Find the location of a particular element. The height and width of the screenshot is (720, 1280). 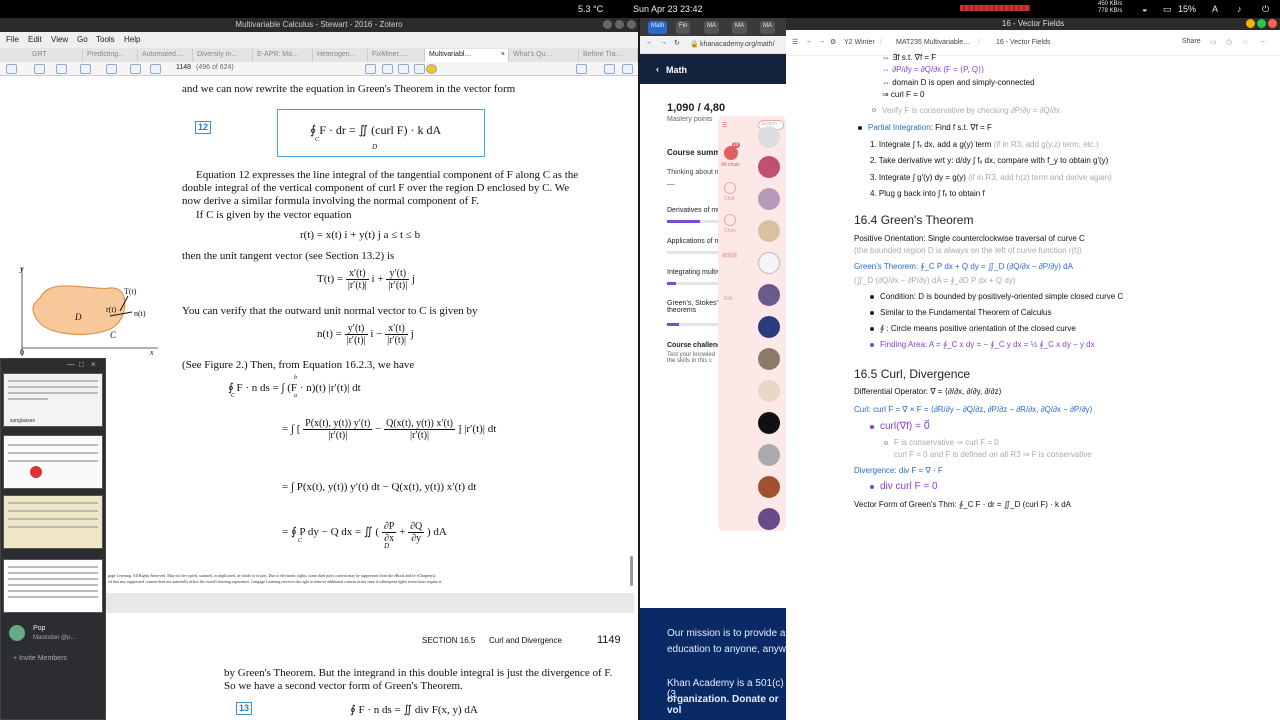

highlight-tool-icon is located at coordinates (370, 69).